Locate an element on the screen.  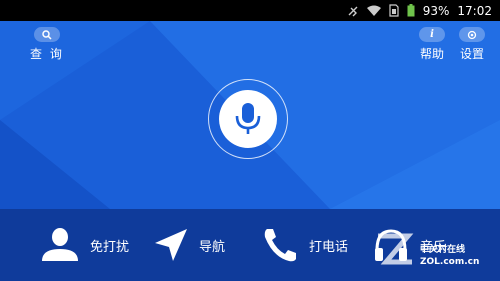
battery-icon is located at coordinates (411, 10).